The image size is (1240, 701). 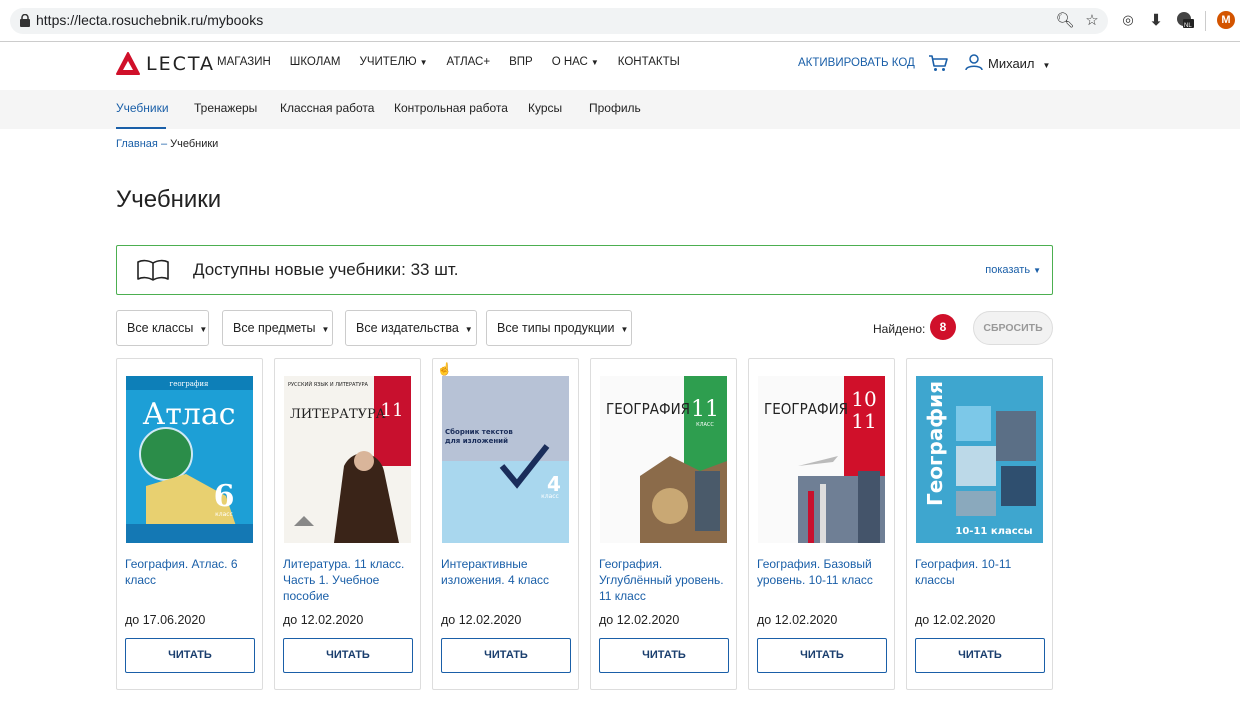 What do you see at coordinates (326, 269) in the screenshot?
I see `banner-text: Доступны новые учебники: 33 шт.` at bounding box center [326, 269].